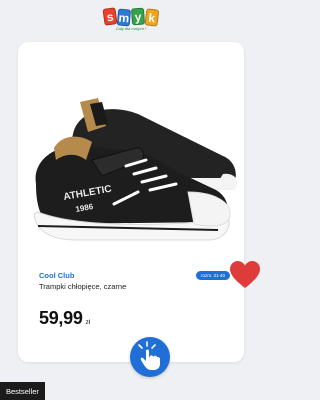 Image resolution: width=320 pixels, height=400 pixels. Describe the element at coordinates (56, 275) in the screenshot. I see `product-brand: Cool Club` at that location.